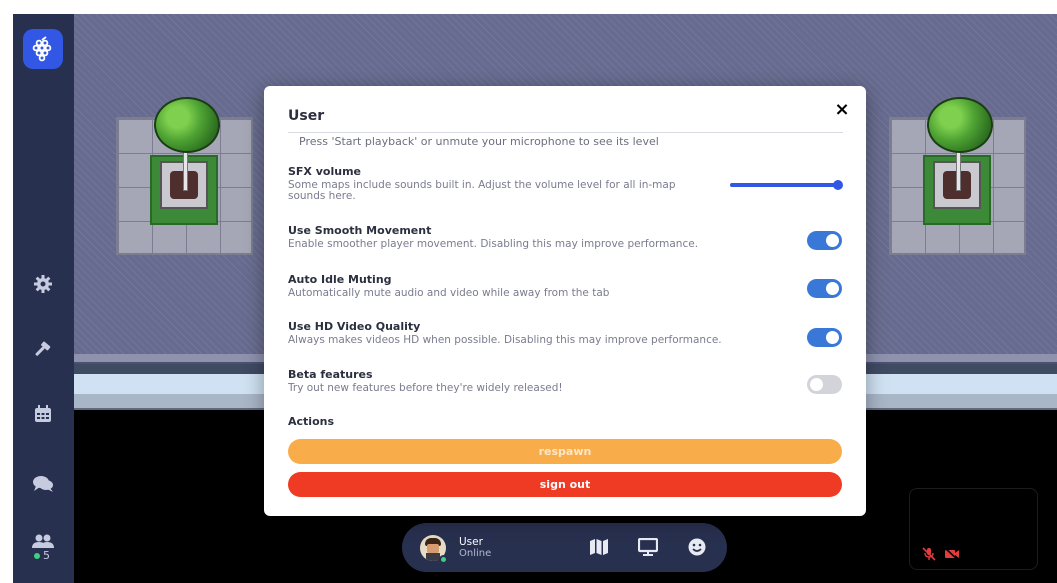  What do you see at coordinates (306, 116) in the screenshot?
I see `modal-title: User` at bounding box center [306, 116].